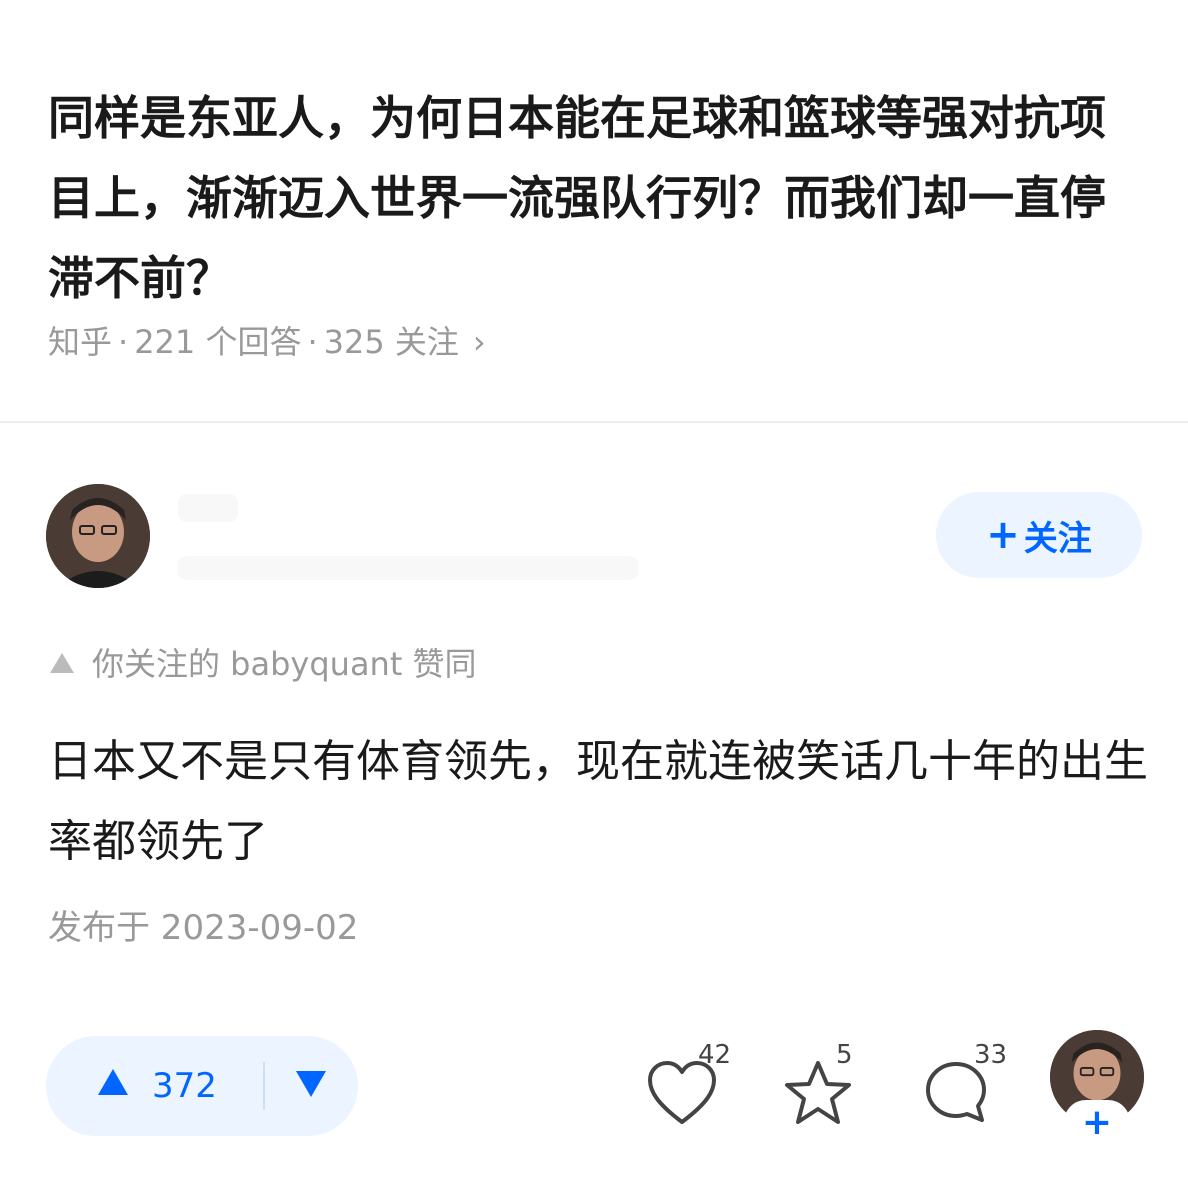 The image size is (1188, 1200). Describe the element at coordinates (690, 1085) in the screenshot. I see `like-button: 42` at that location.